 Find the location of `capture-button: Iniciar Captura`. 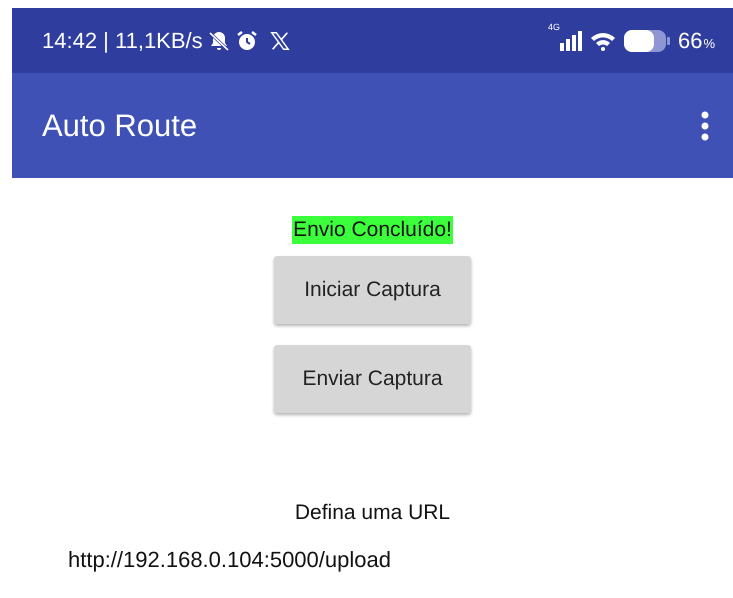

capture-button: Iniciar Captura is located at coordinates (372, 290).